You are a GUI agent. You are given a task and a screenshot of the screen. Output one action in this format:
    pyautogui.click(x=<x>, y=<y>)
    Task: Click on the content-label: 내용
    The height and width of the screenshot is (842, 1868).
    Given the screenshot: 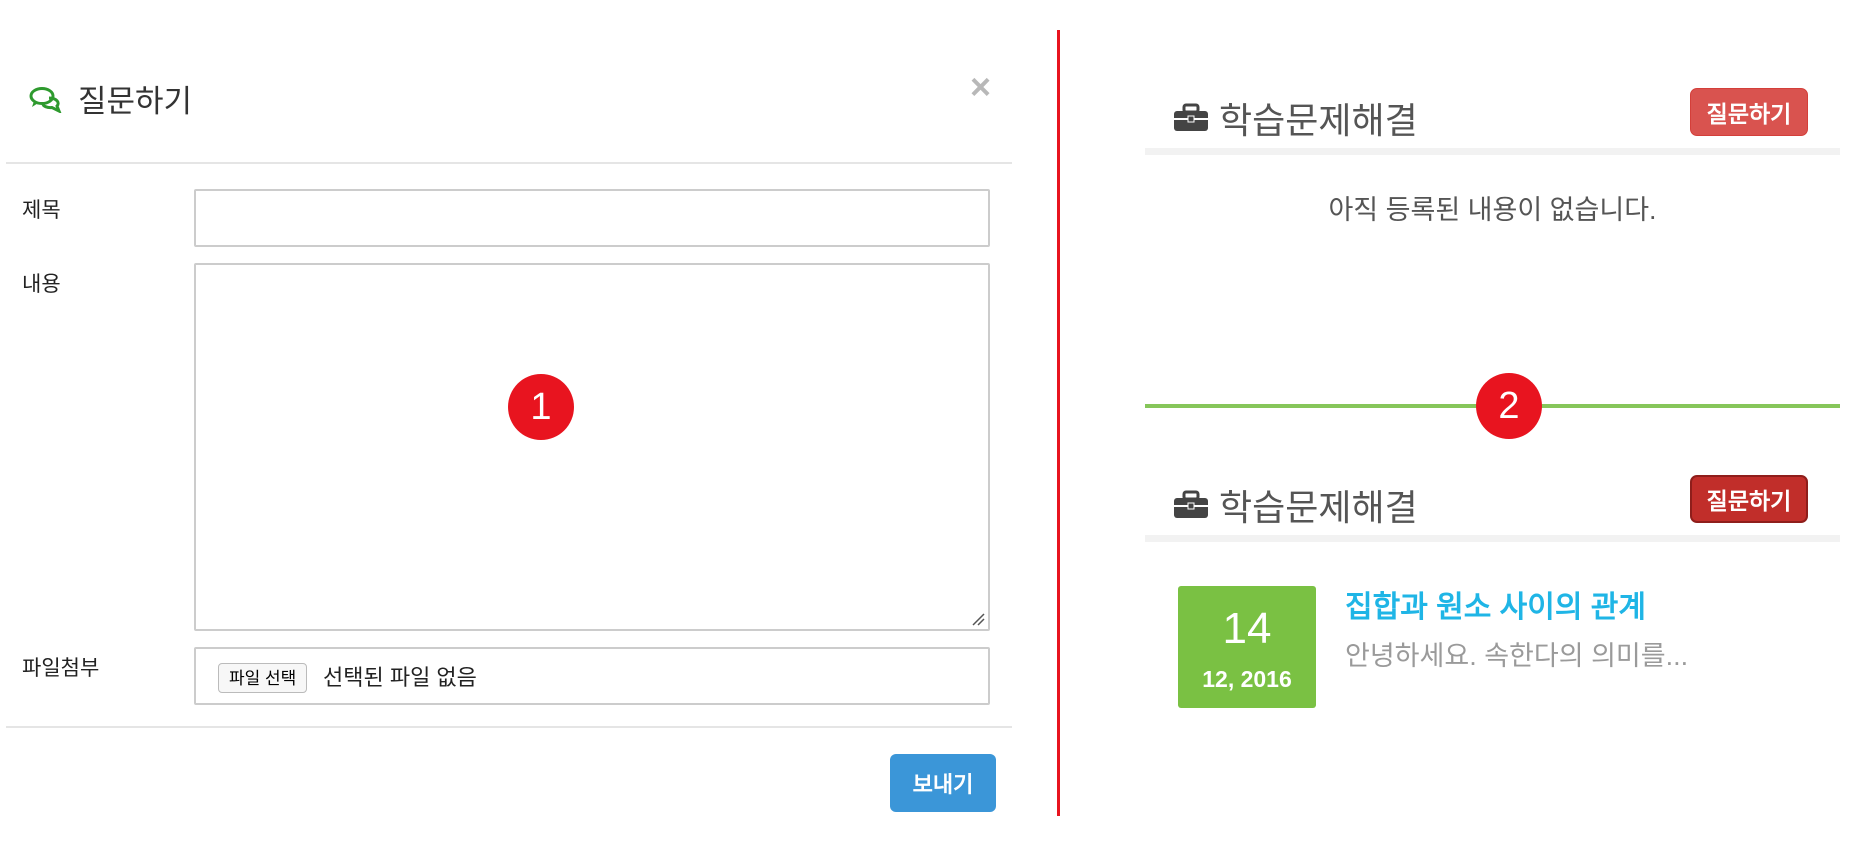 What is the action you would take?
    pyautogui.click(x=41, y=284)
    